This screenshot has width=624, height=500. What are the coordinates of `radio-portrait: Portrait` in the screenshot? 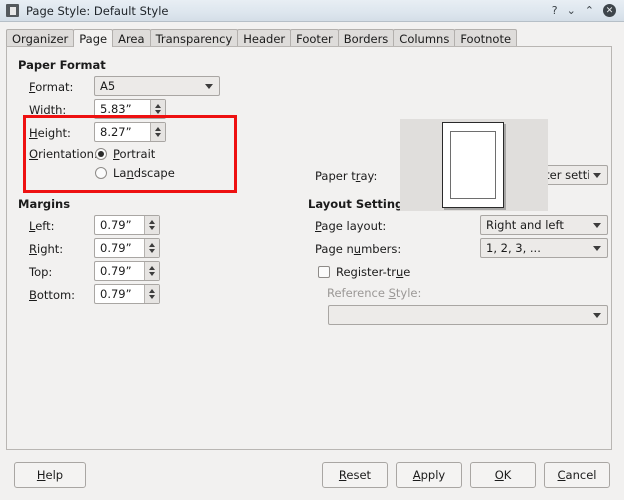 It's located at (125, 154).